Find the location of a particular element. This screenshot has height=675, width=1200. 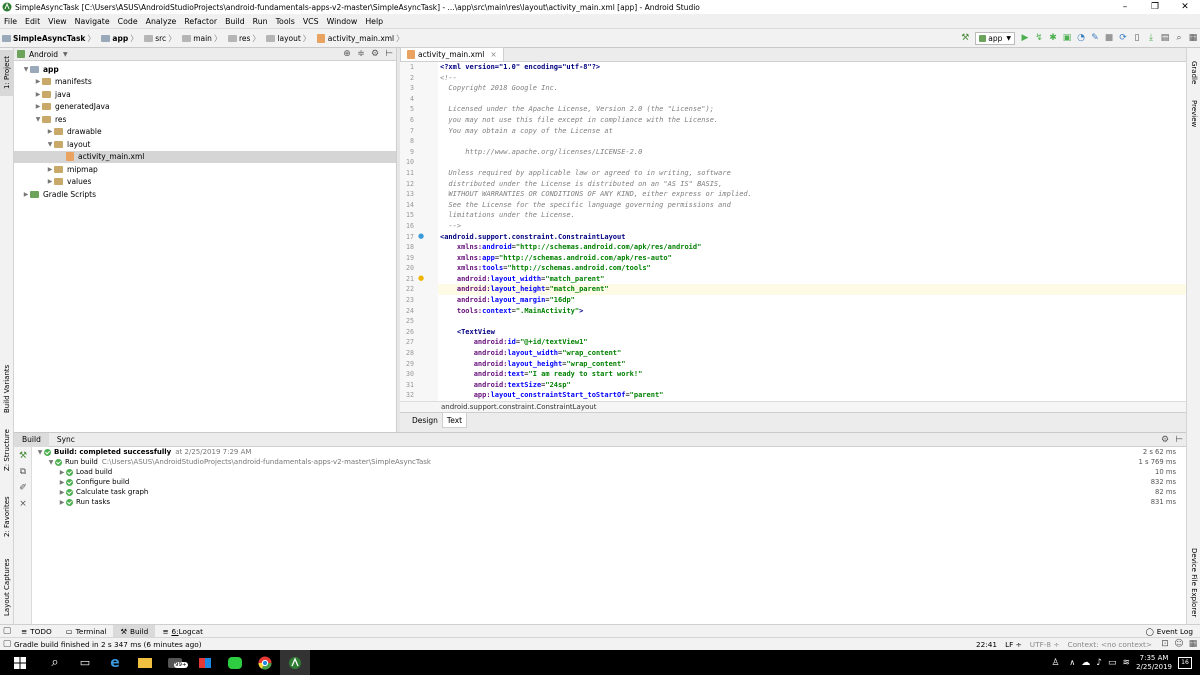

code-line: android:layout_height="match_parent" is located at coordinates (812, 290).